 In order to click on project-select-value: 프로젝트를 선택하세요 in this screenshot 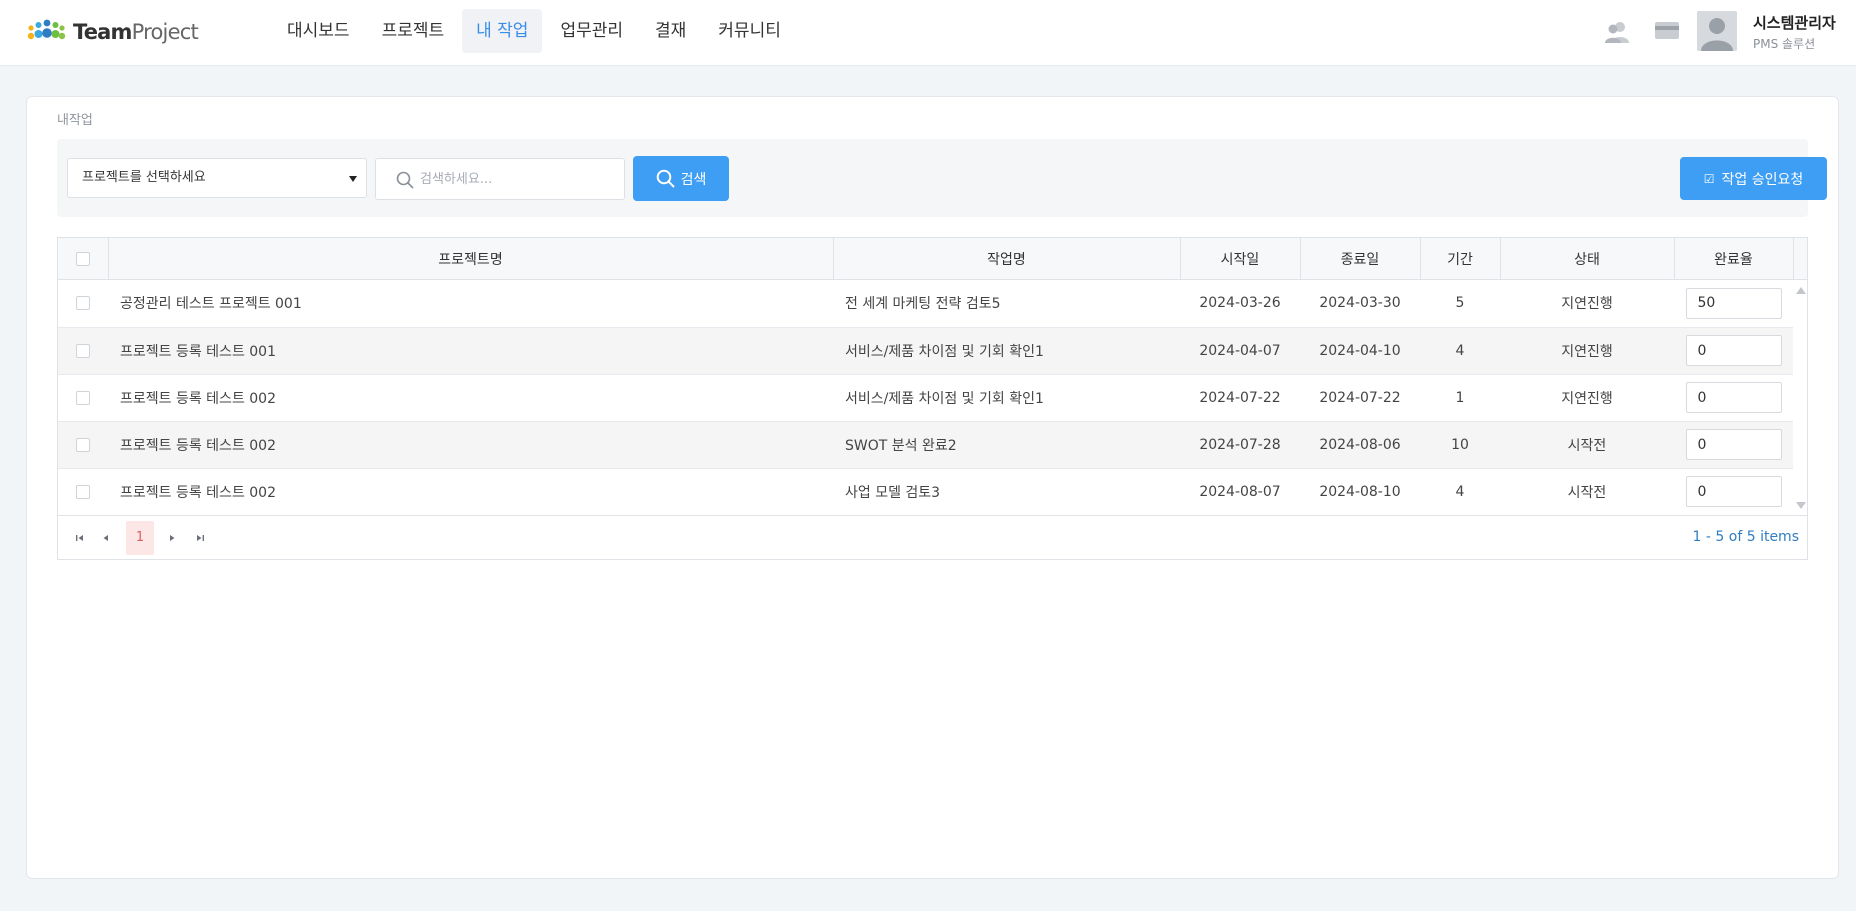, I will do `click(144, 177)`.